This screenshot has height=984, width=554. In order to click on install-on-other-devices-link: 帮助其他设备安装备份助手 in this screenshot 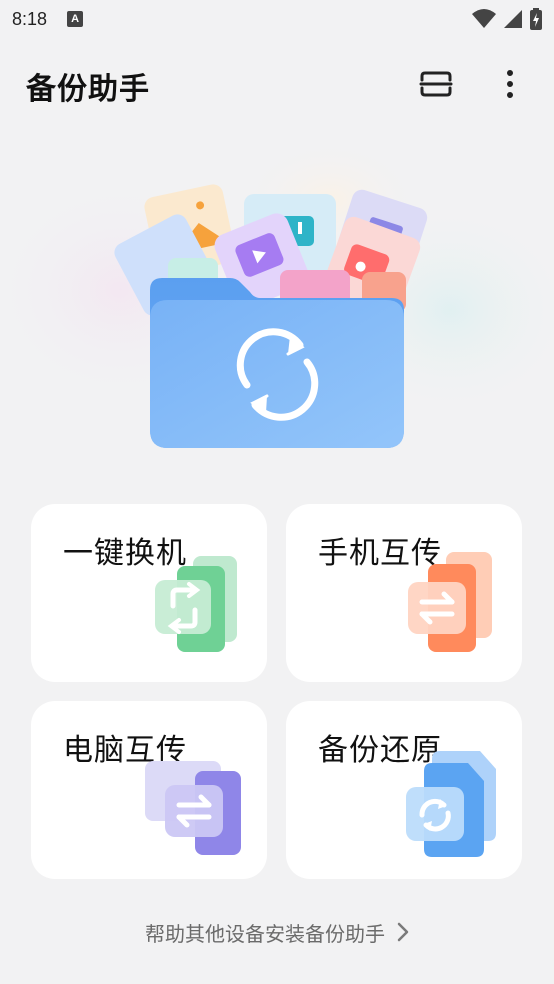, I will do `click(277, 932)`.